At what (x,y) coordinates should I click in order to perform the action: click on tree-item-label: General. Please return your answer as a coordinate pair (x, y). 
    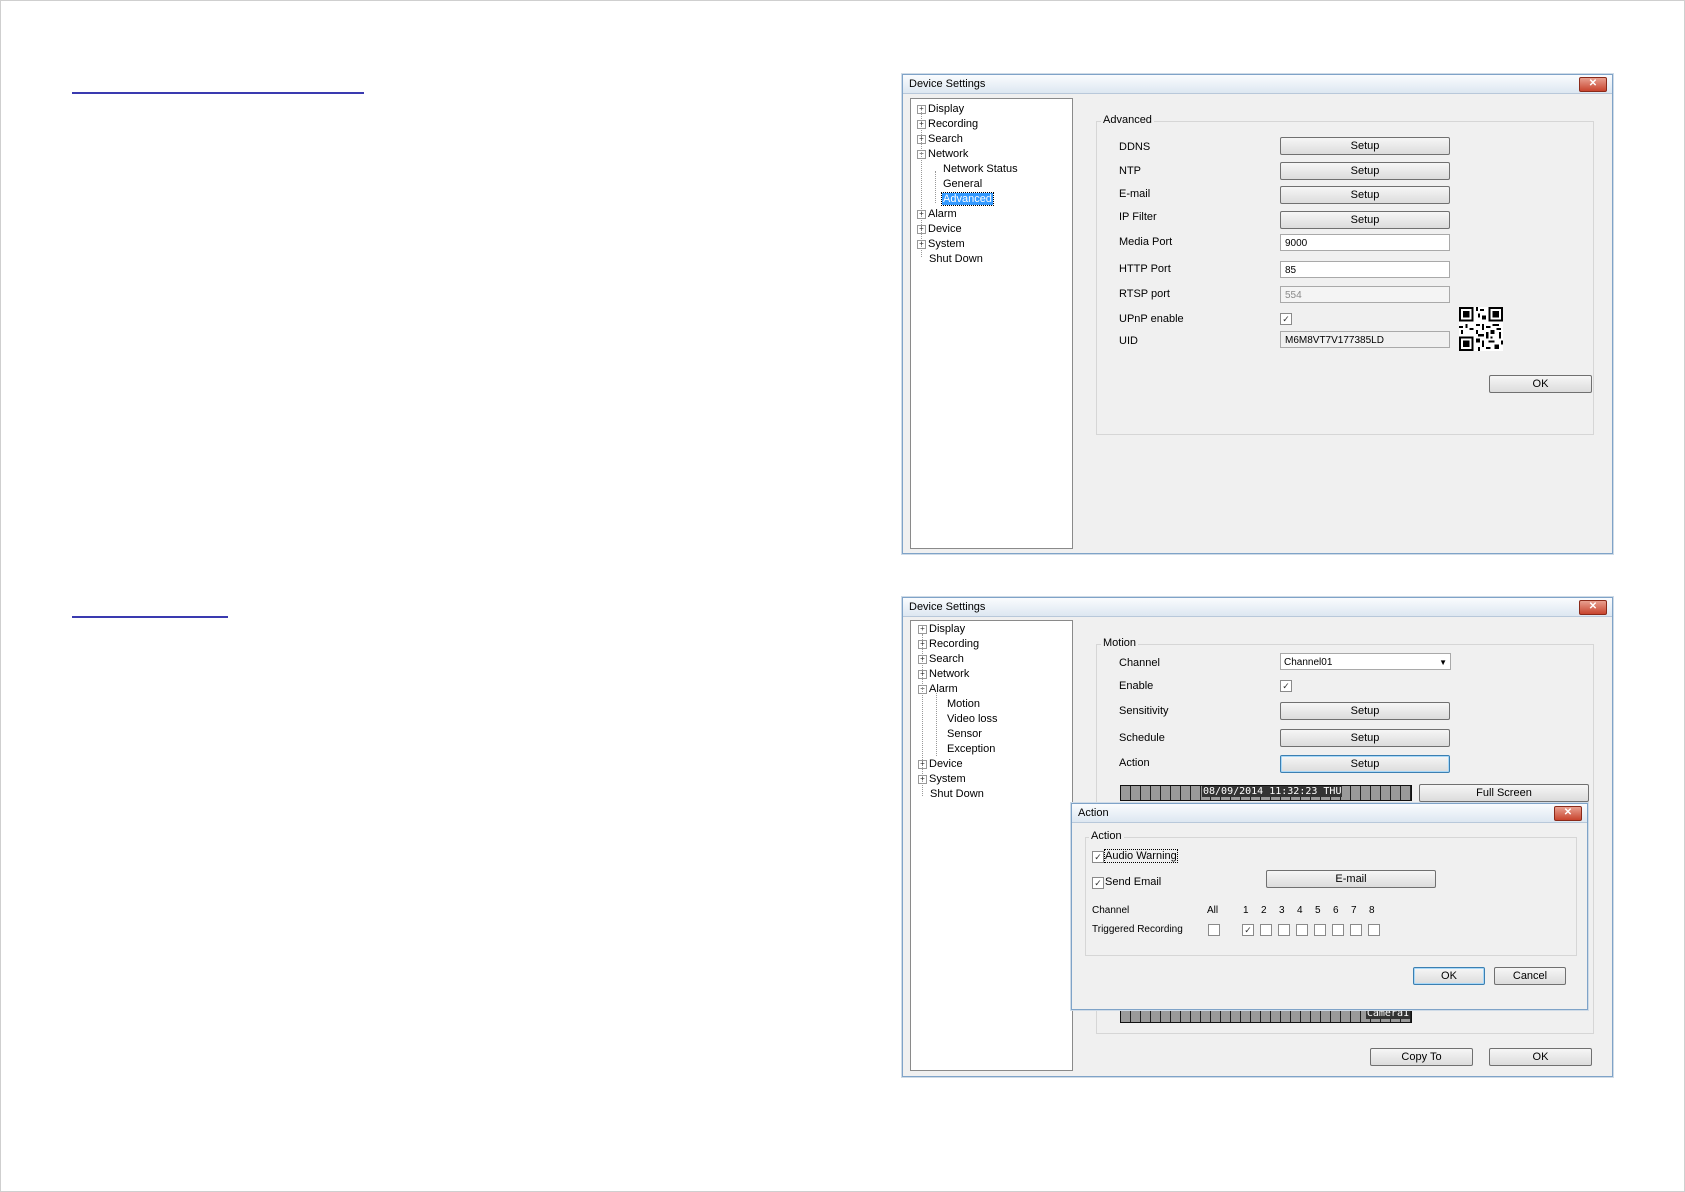
    Looking at the image, I should click on (963, 184).